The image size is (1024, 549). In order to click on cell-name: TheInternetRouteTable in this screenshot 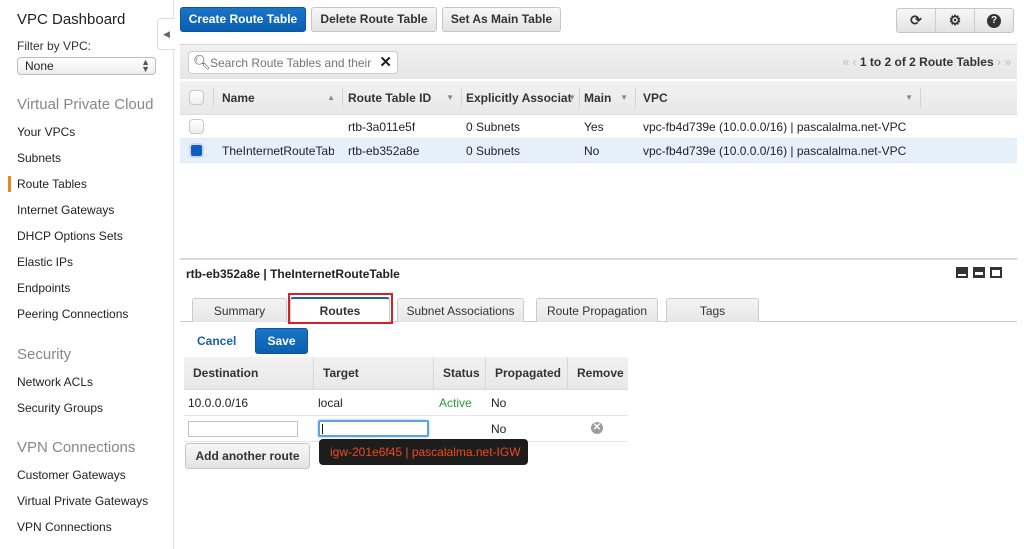, I will do `click(278, 151)`.